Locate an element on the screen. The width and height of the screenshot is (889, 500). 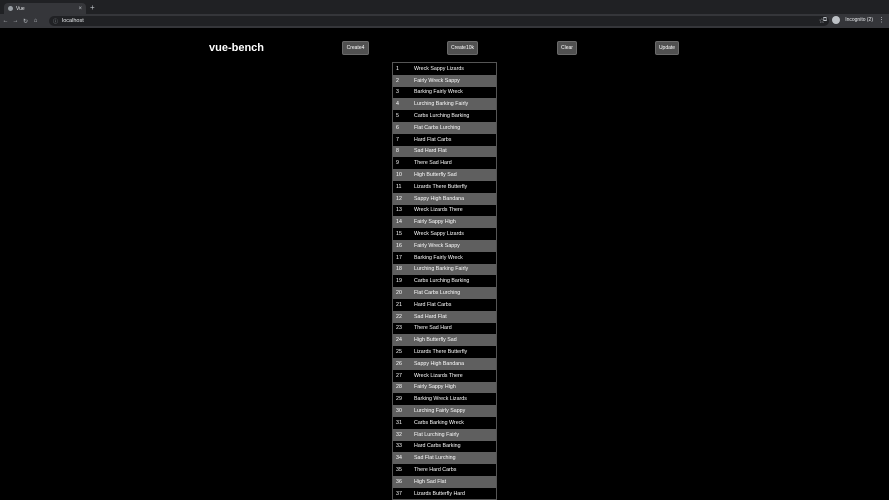
table-row: 22 Sad Hard Flat is located at coordinates (444, 316).